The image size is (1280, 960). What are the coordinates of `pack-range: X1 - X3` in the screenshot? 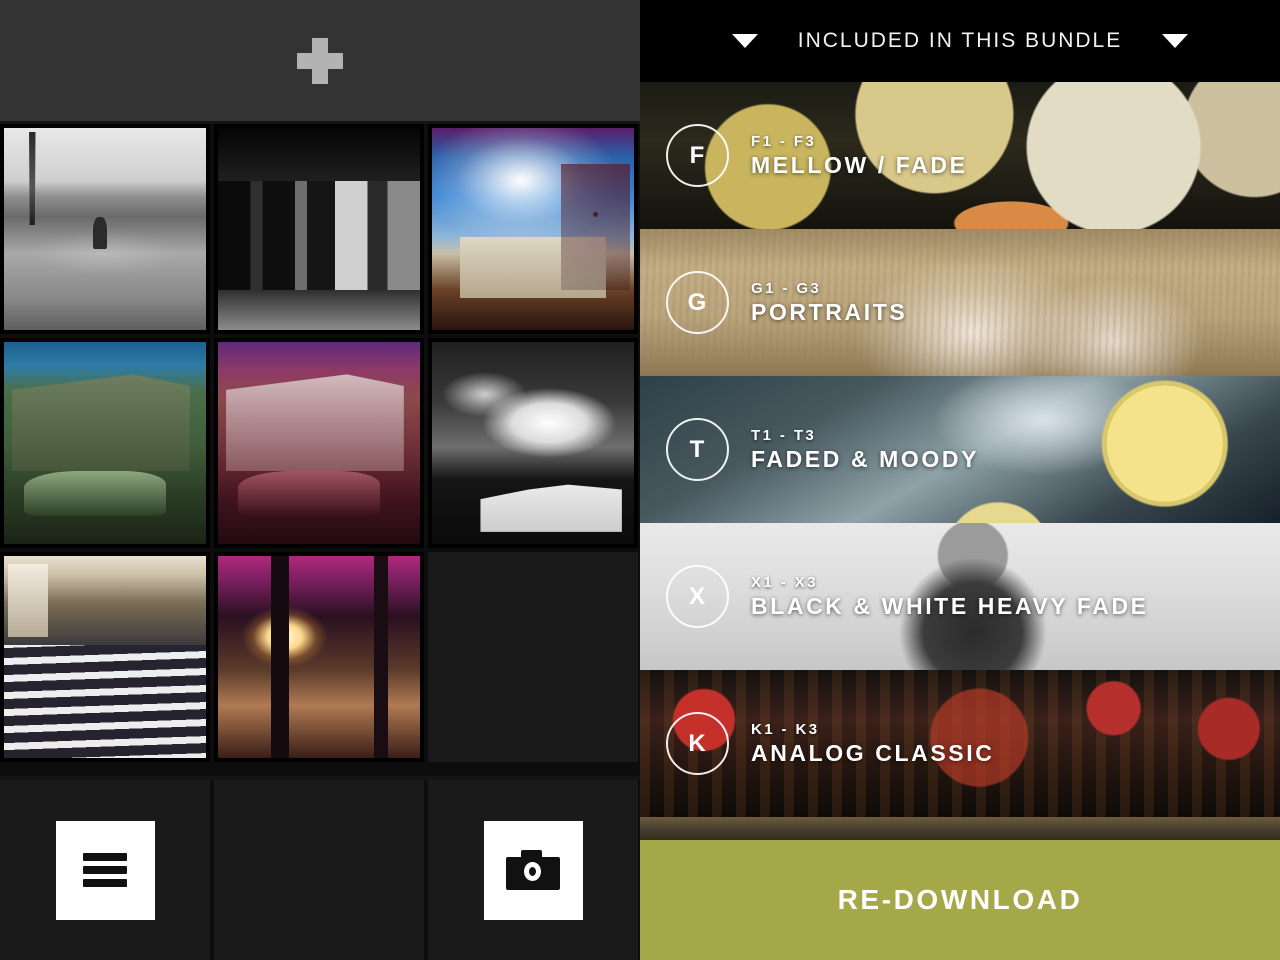 It's located at (784, 582).